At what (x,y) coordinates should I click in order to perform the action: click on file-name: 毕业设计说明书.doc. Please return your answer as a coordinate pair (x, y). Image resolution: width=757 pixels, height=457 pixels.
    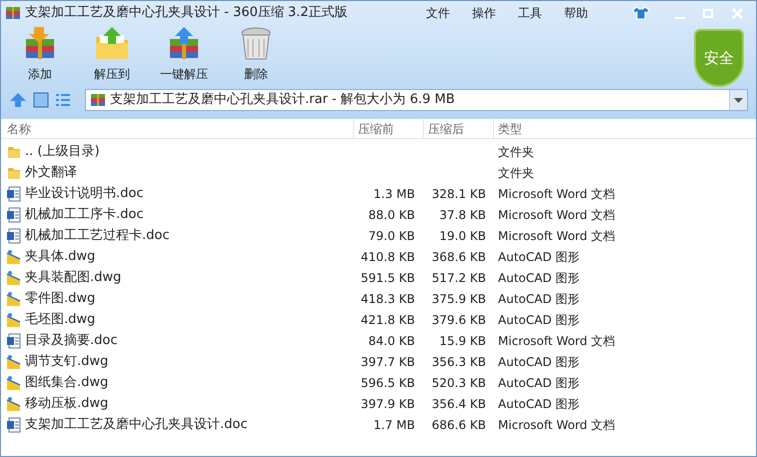
    Looking at the image, I should click on (84, 194).